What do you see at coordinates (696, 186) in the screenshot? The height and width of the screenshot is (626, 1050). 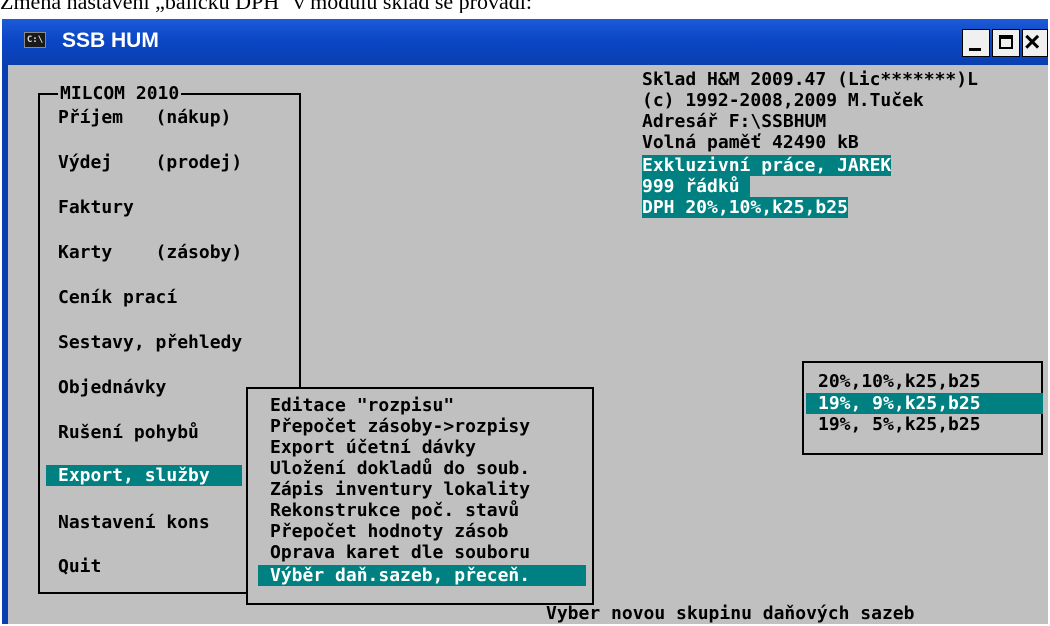 I see `info-rows-highlight: 999 řádků` at bounding box center [696, 186].